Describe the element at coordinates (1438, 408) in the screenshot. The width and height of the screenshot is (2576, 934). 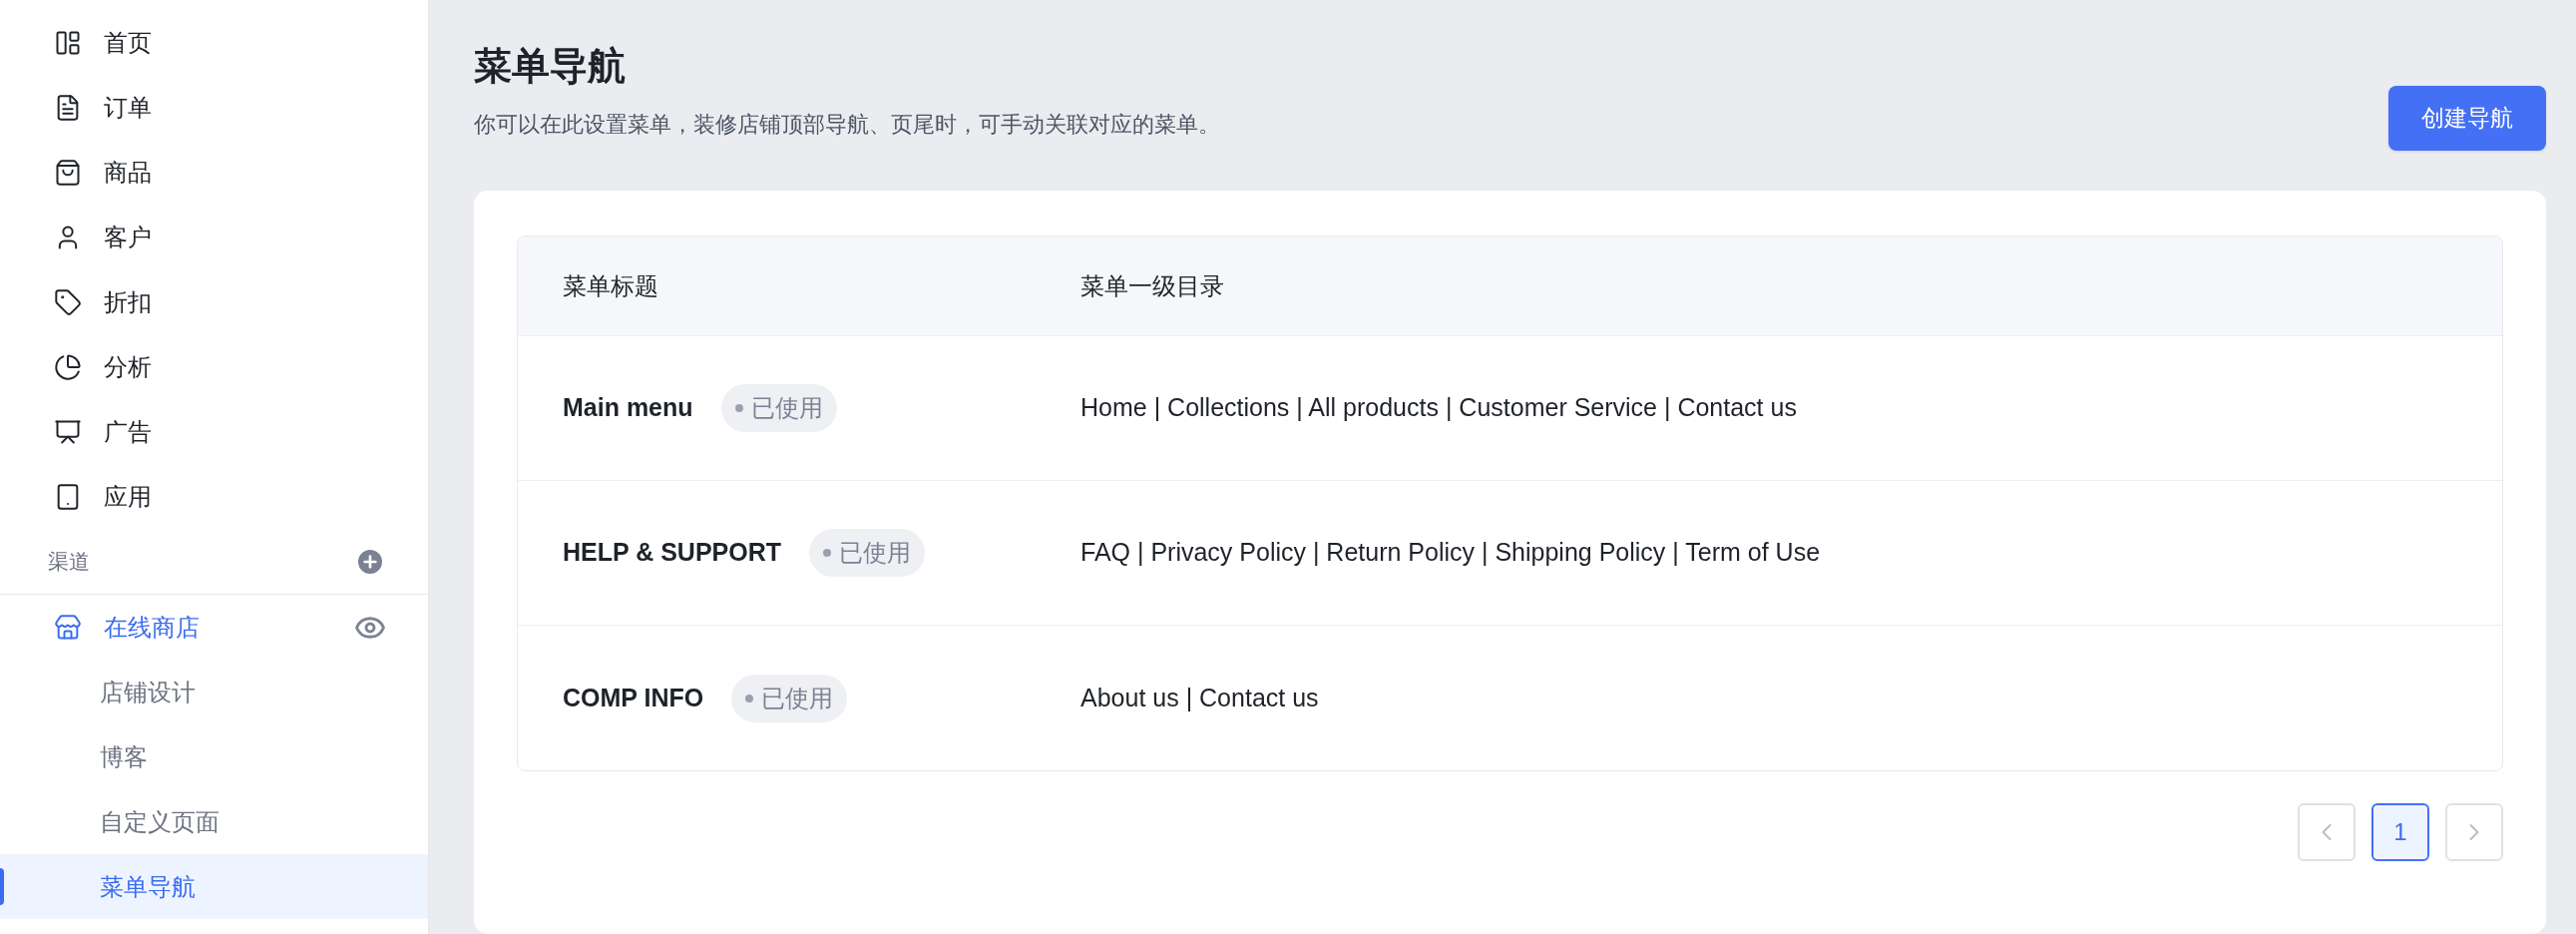
I see `menu-items-text: Home | Collections | All products | Customer Service | Contact us` at that location.